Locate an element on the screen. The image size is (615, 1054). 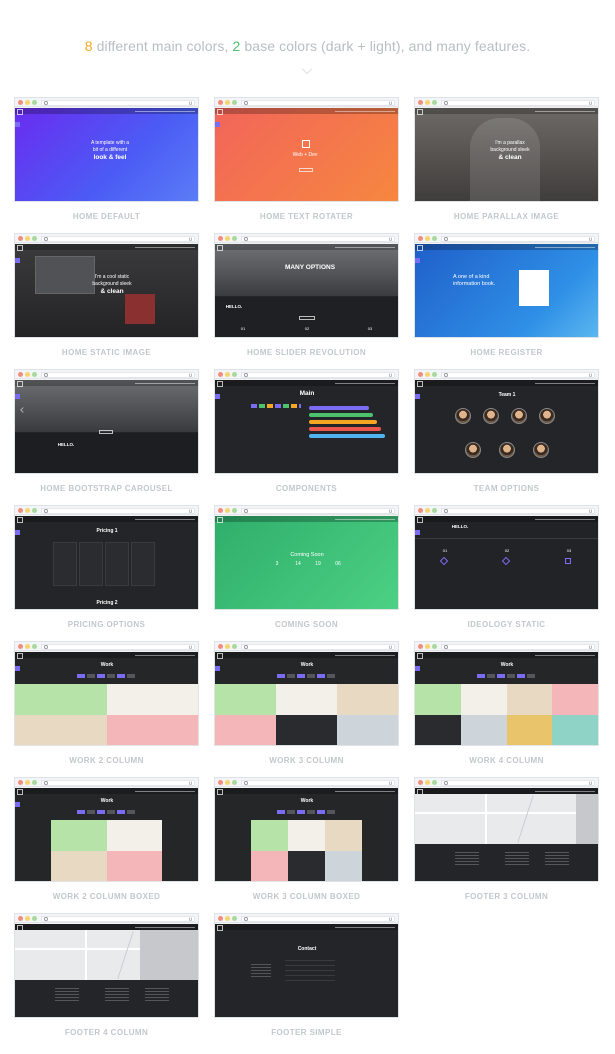
demo-card-work-2-column-boxed: Work WORK 2 COLUMN BOXED is located at coordinates (106, 839).